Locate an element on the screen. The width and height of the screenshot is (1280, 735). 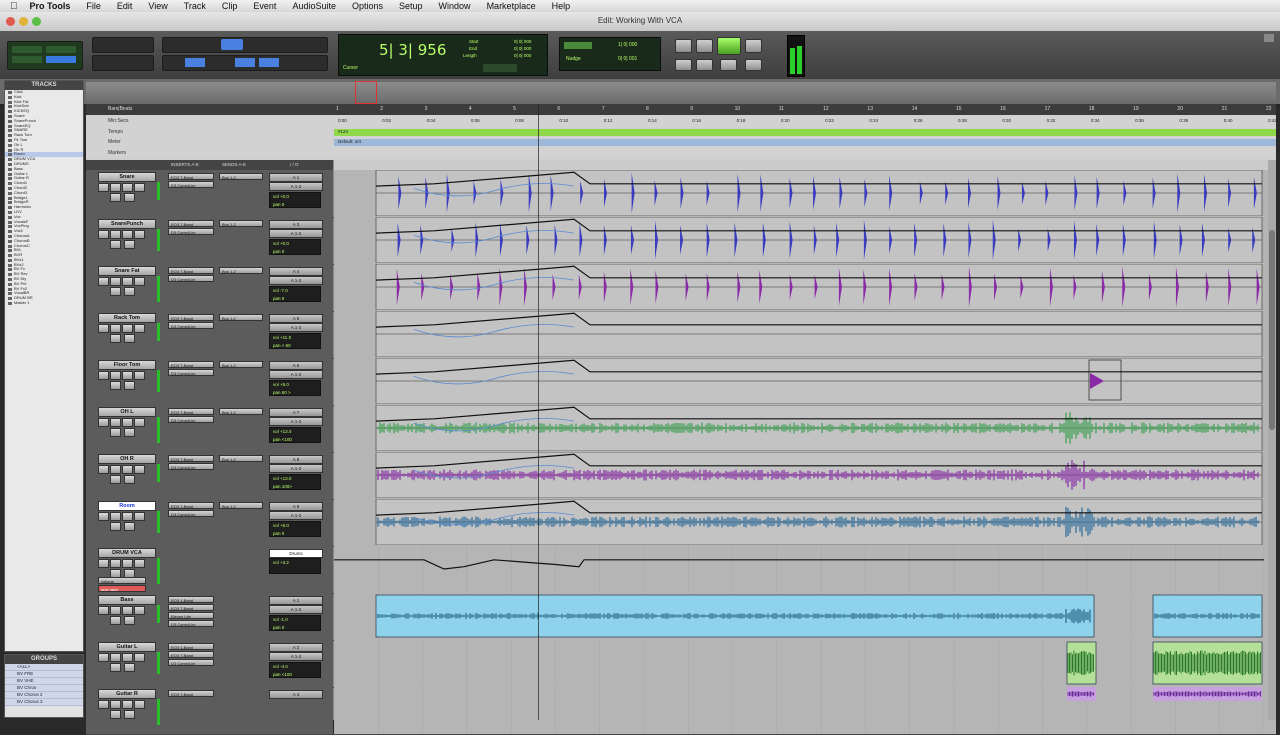
grid-value: 1| 0| 000 is located at coordinates (627, 45).